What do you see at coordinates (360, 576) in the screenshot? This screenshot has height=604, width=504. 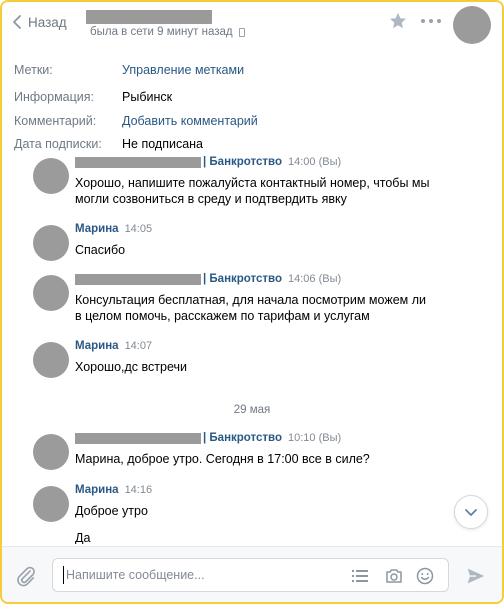 I see `templates-list-icon` at bounding box center [360, 576].